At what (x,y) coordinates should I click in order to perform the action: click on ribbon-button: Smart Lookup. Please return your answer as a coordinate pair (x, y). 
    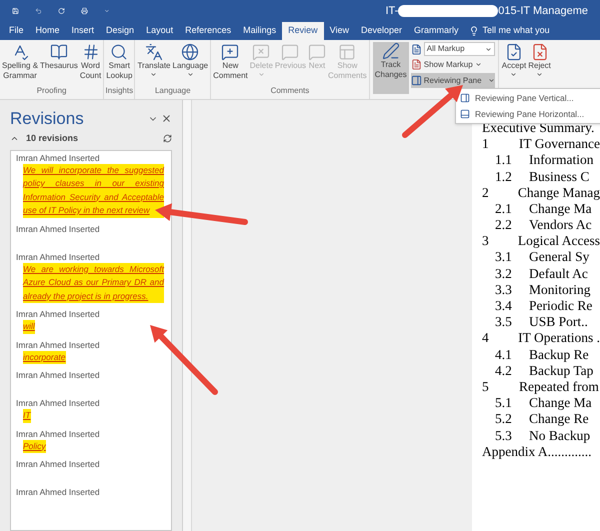
    Looking at the image, I should click on (119, 62).